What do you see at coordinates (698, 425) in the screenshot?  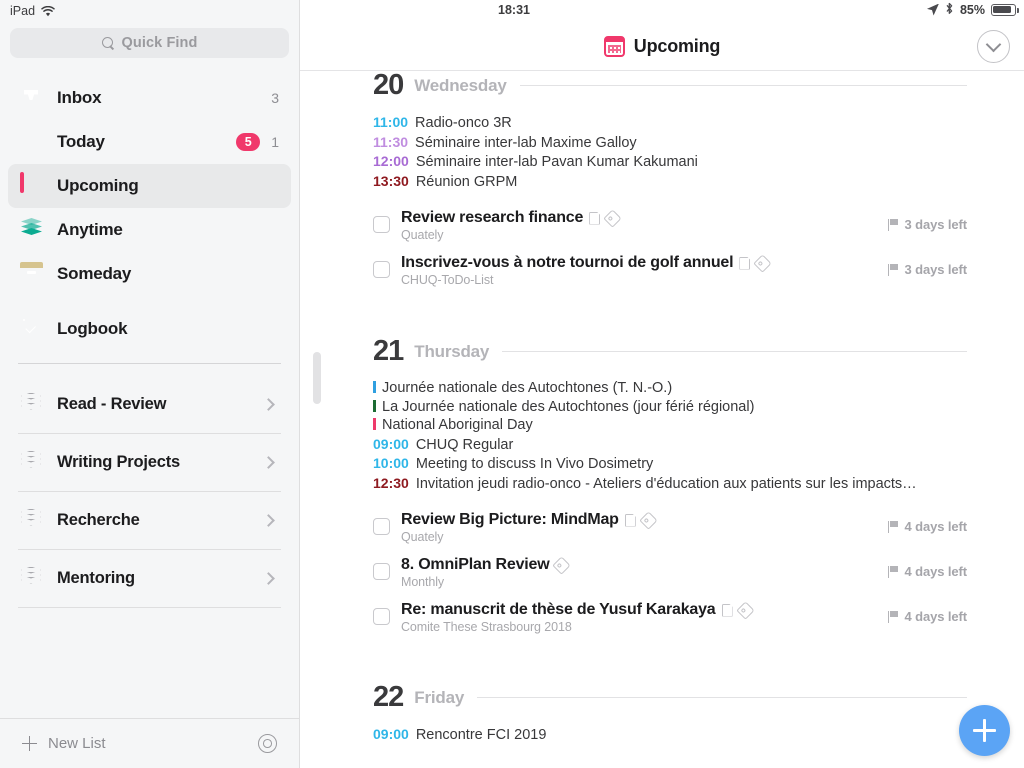 I see `calendar-event: National Aboriginal Day` at bounding box center [698, 425].